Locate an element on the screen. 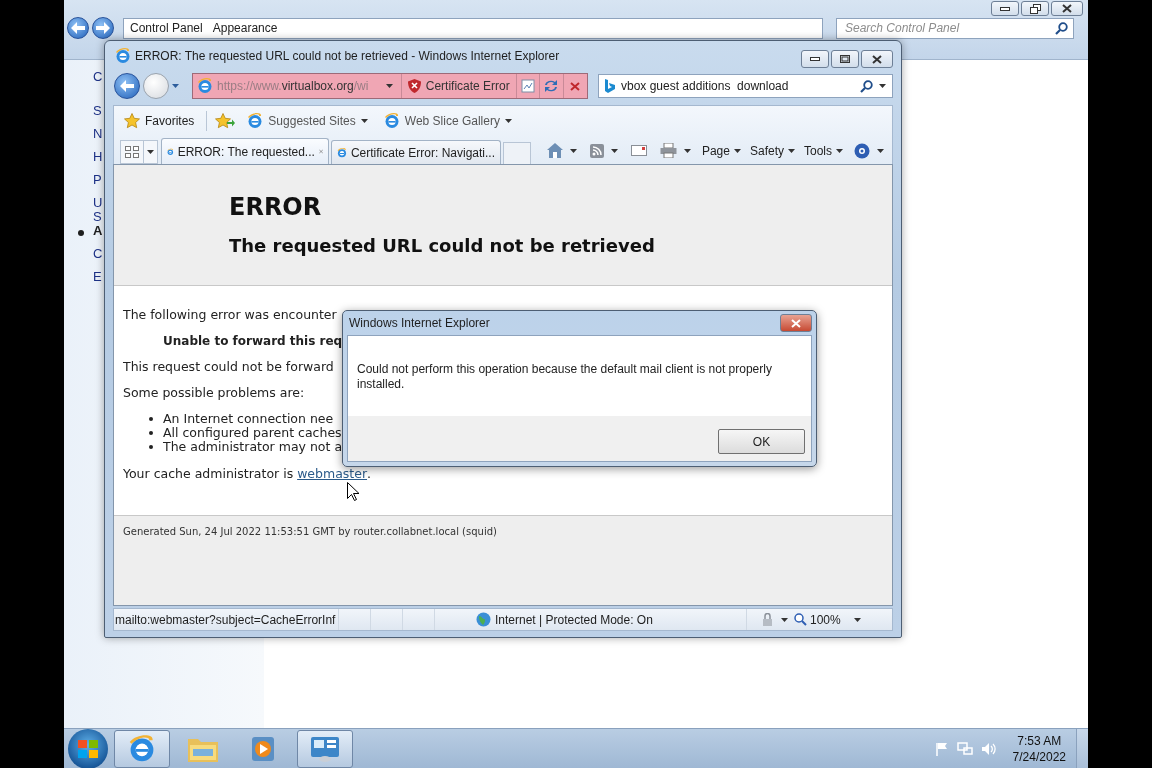 This screenshot has height=768, width=1152. sidebar-link: P is located at coordinates (98, 180).